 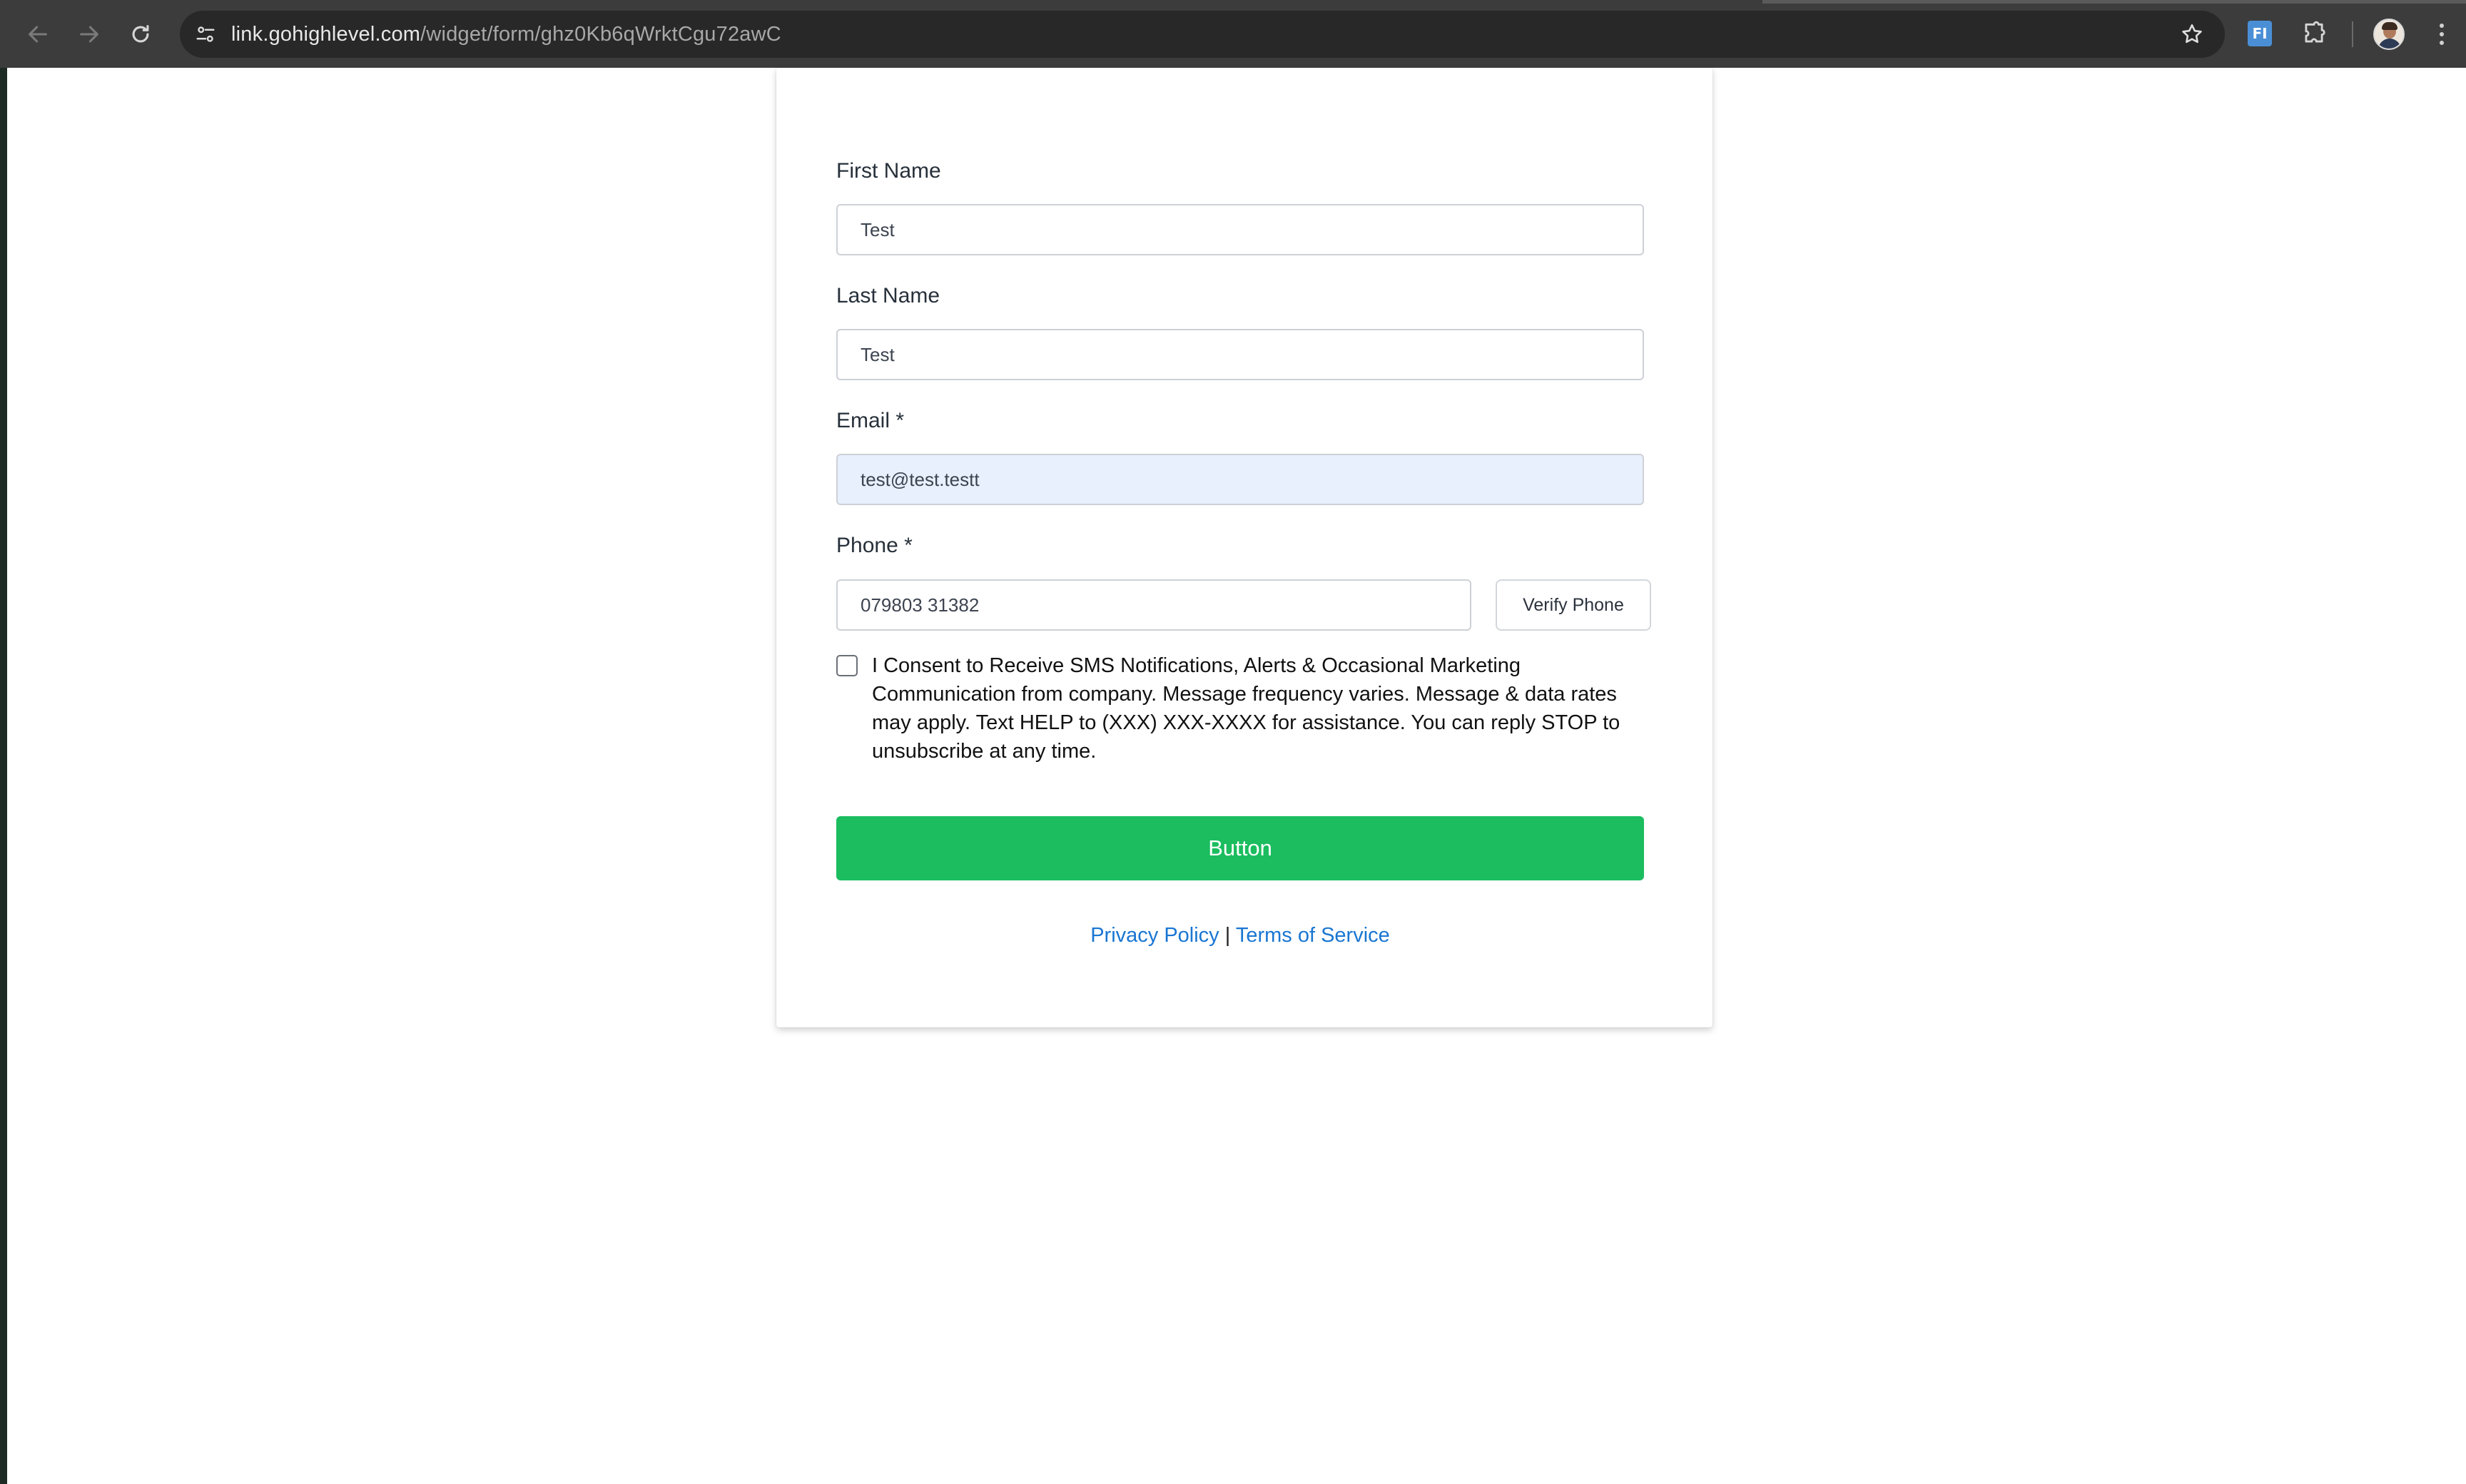 I want to click on forward-button, so click(x=89, y=34).